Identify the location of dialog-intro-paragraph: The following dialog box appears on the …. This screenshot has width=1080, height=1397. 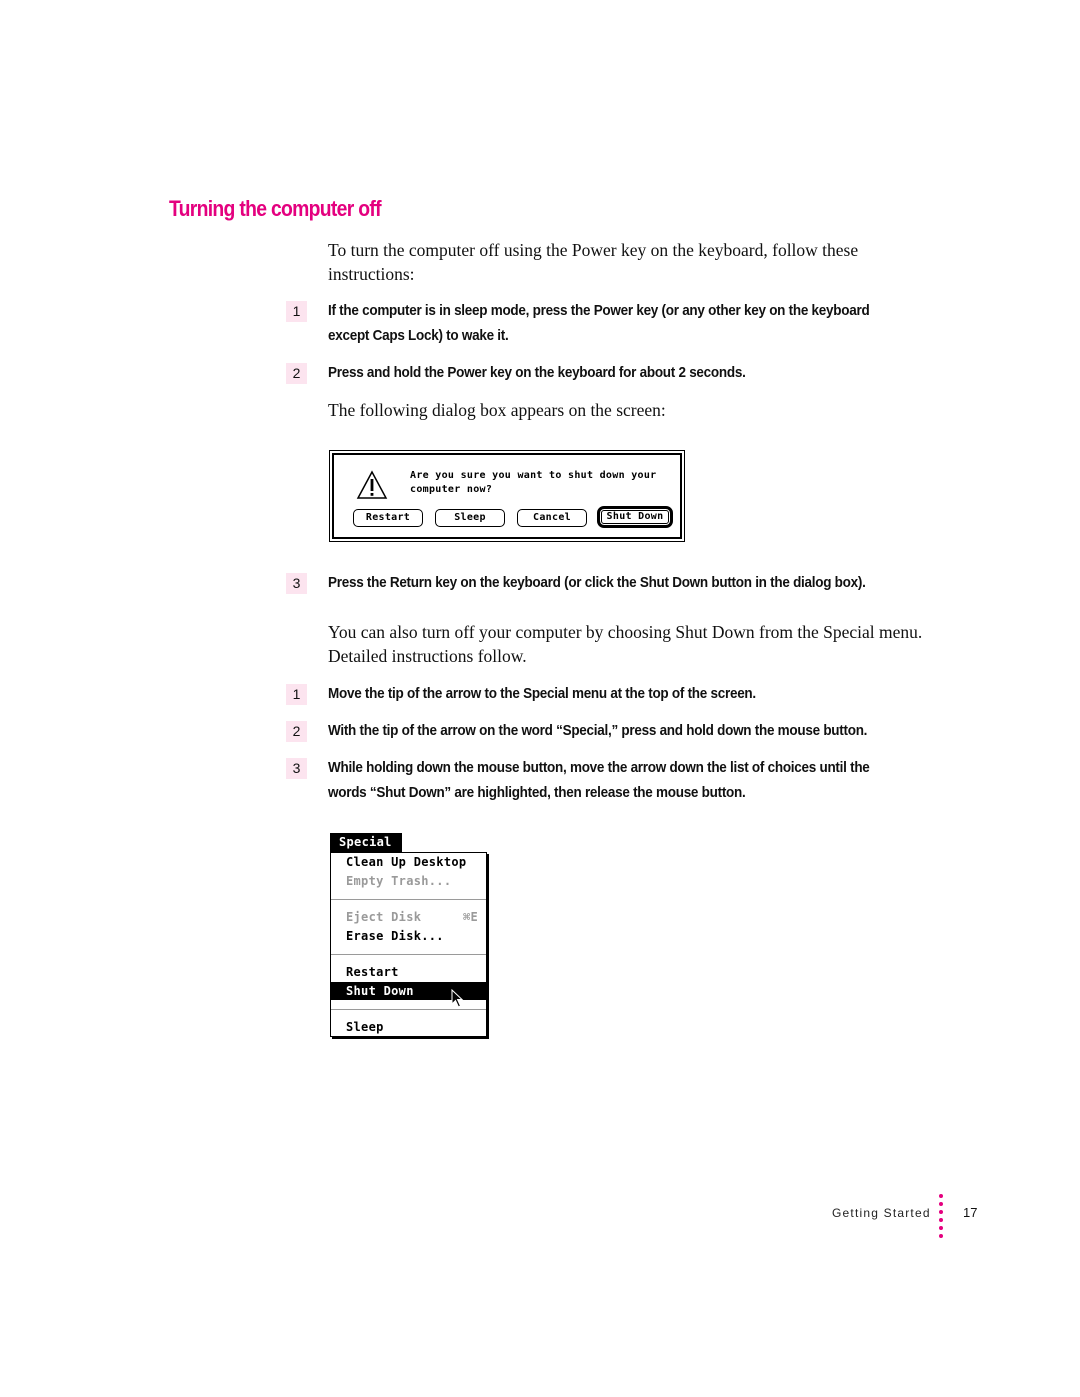
(497, 410).